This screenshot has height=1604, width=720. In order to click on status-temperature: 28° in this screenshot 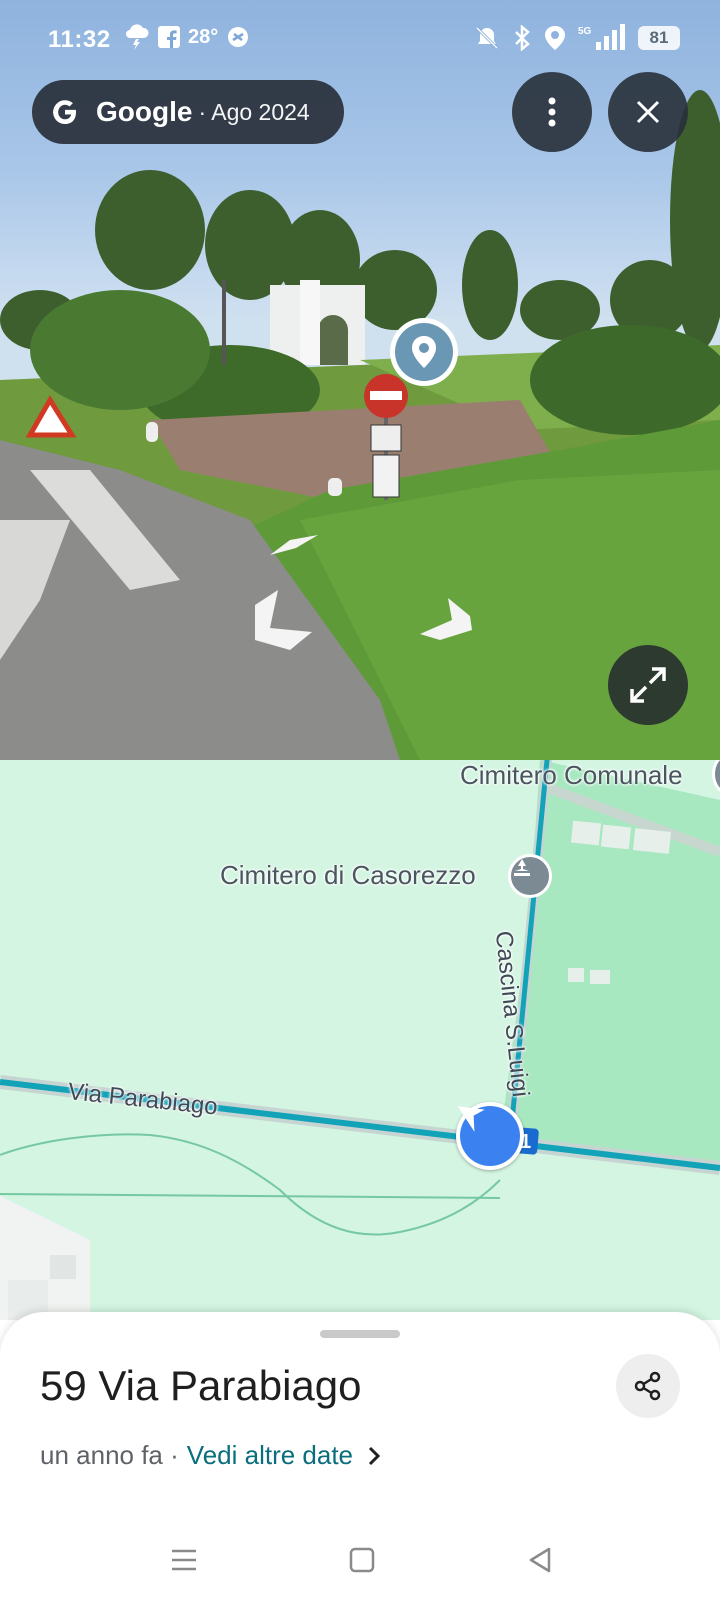, I will do `click(203, 36)`.